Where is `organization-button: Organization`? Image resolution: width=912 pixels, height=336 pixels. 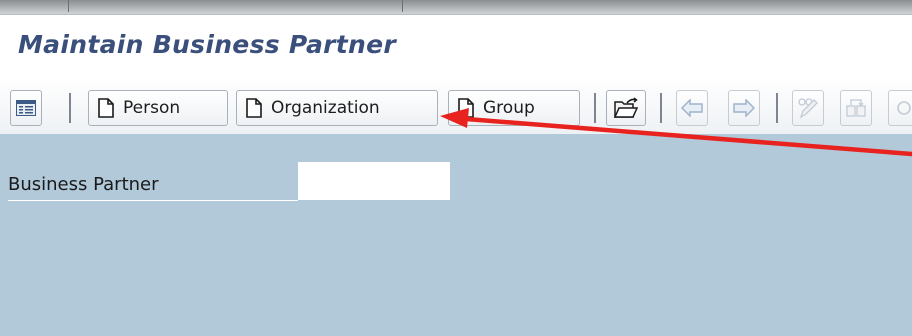
organization-button: Organization is located at coordinates (337, 108).